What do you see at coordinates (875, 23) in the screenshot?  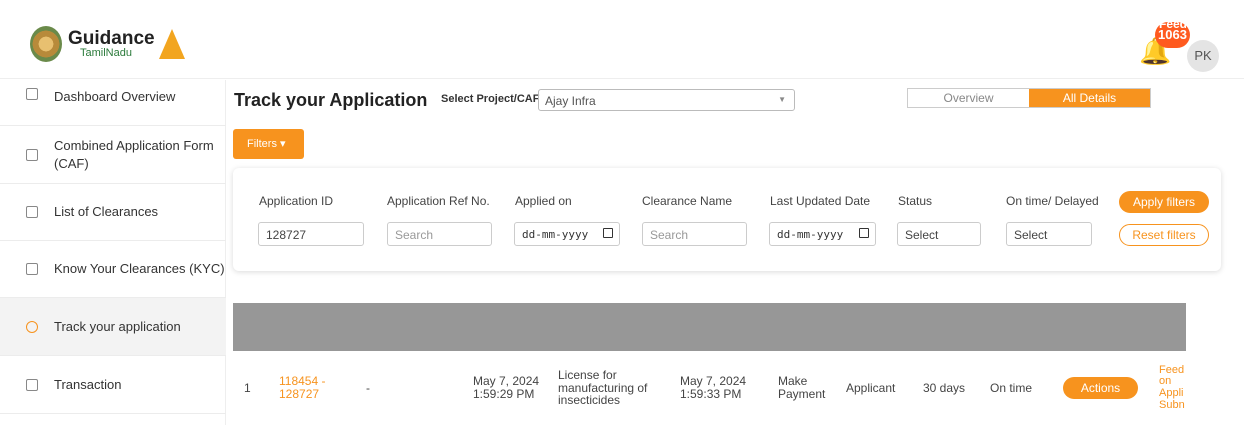 I see `column-header: Lying with Officer` at bounding box center [875, 23].